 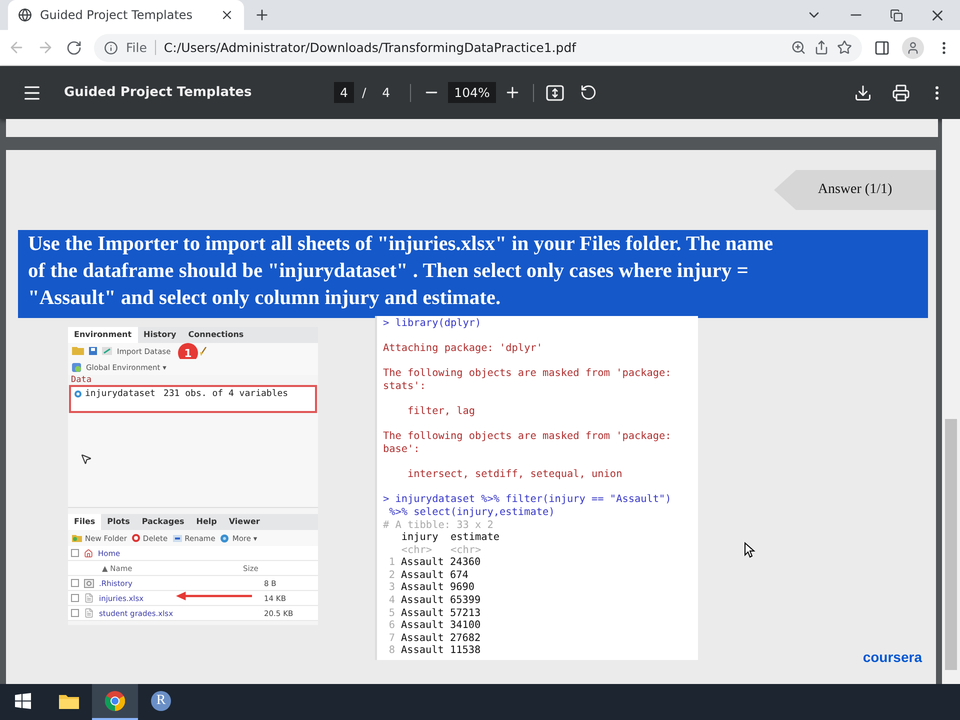 What do you see at coordinates (81, 380) in the screenshot?
I see `section-label: Data` at bounding box center [81, 380].